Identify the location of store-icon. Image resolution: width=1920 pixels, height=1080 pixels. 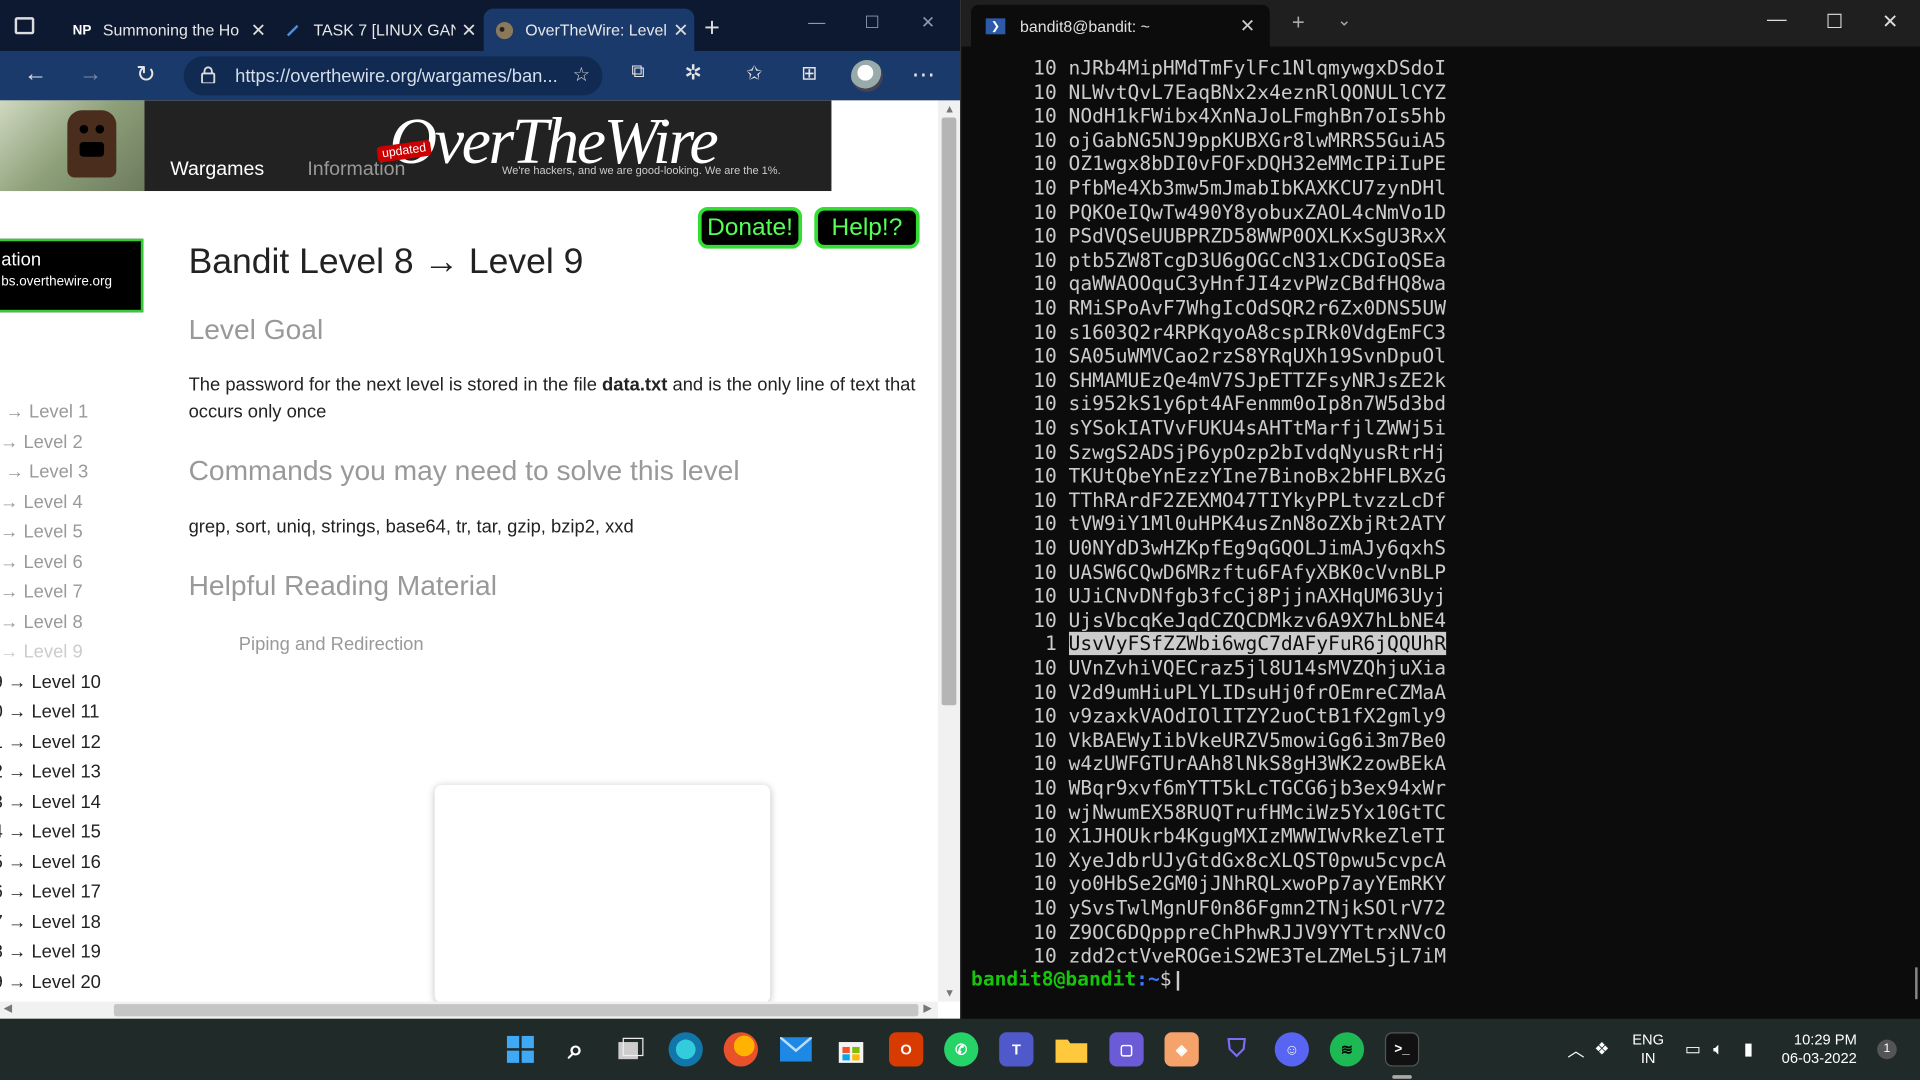
(851, 1049).